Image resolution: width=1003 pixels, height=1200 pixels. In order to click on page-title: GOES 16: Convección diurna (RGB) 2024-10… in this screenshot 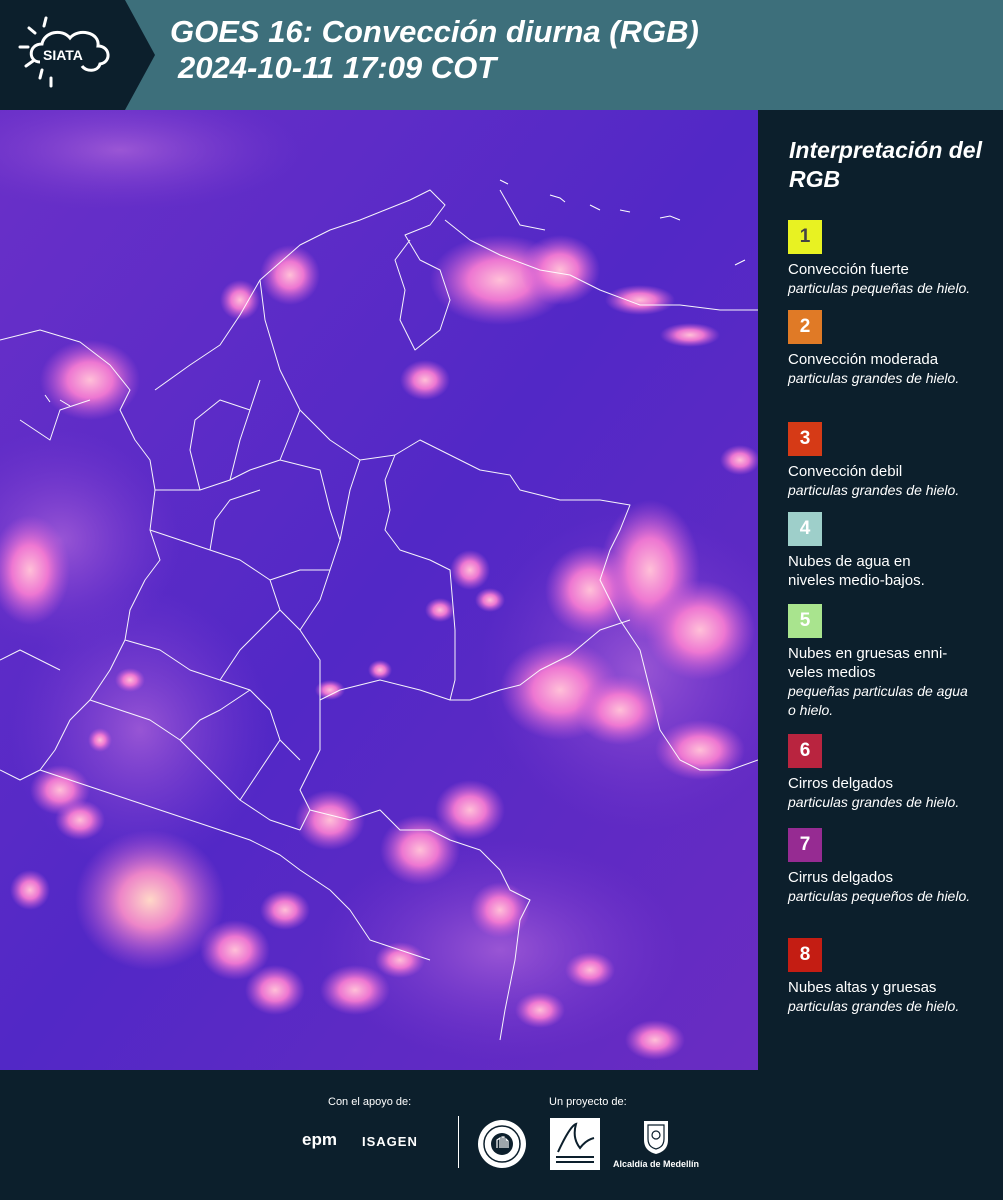, I will do `click(434, 50)`.